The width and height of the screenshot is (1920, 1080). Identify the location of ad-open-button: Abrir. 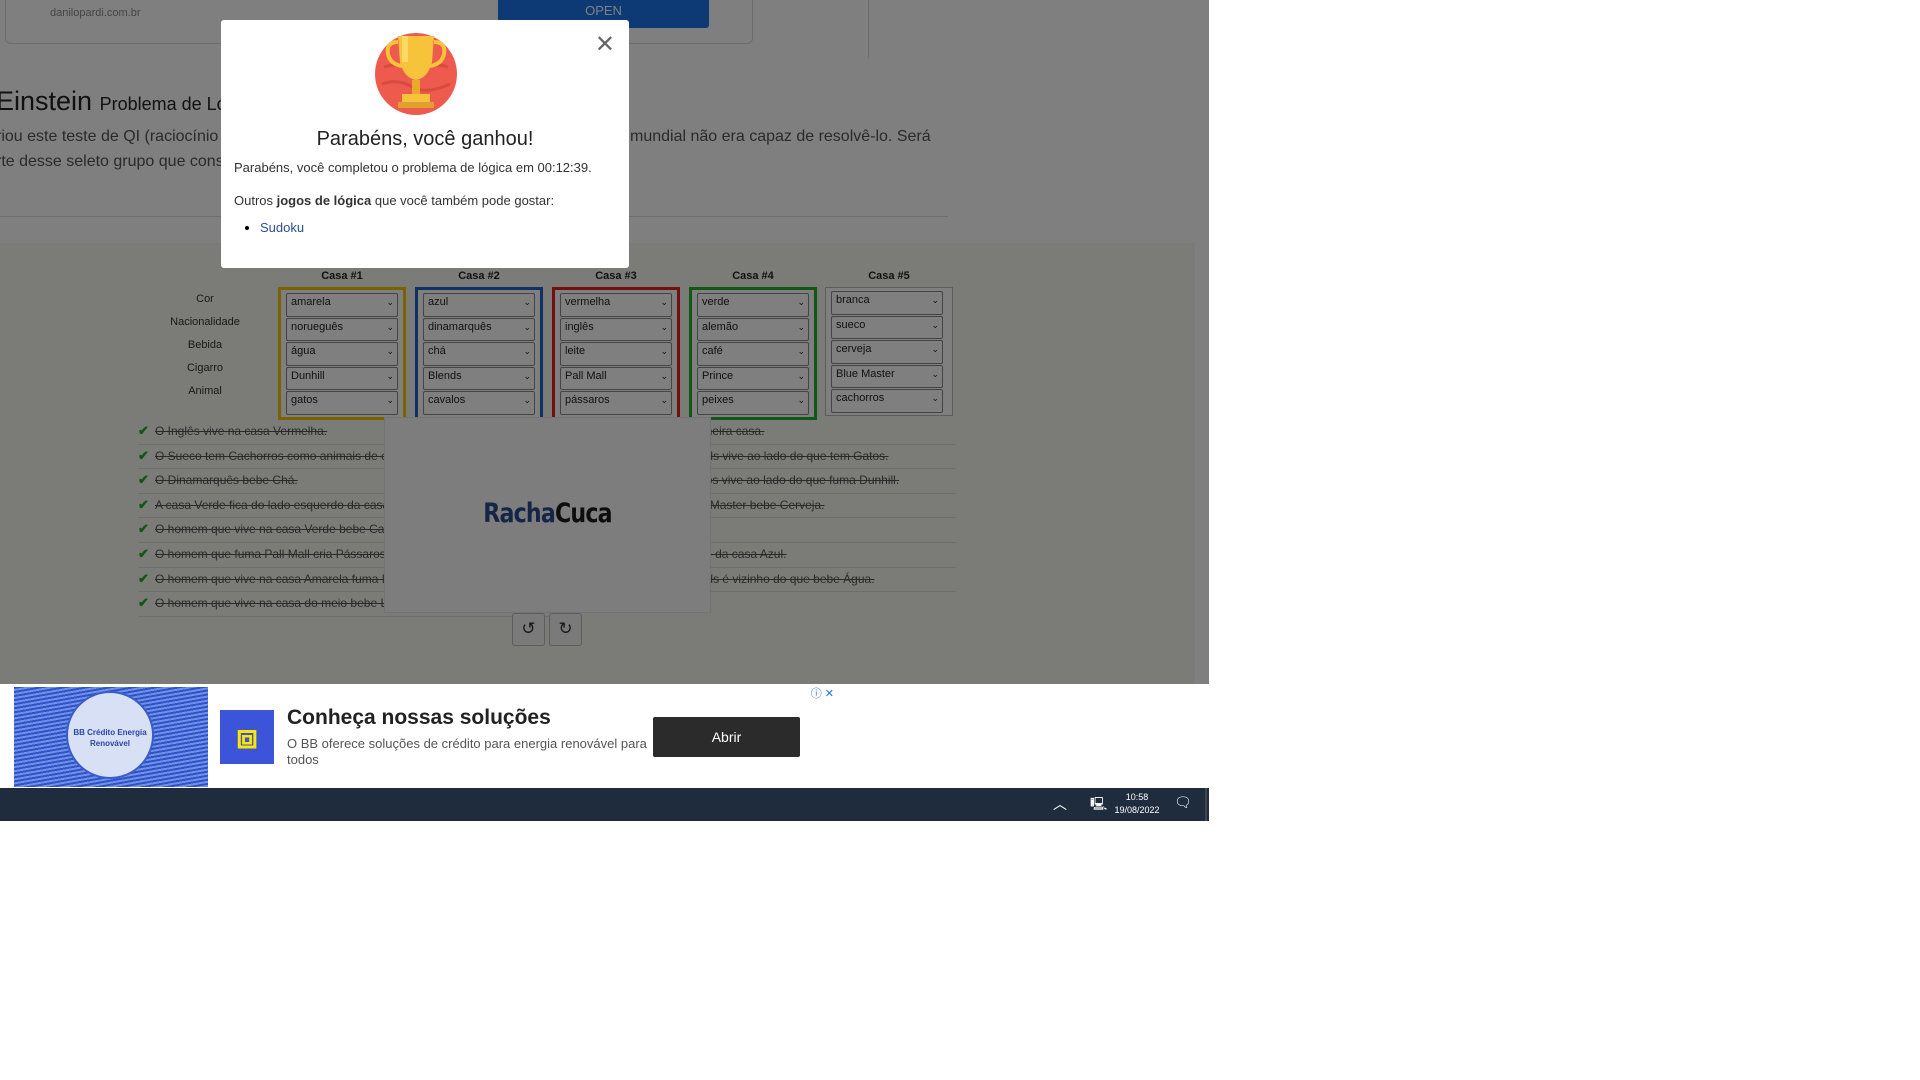
(726, 737).